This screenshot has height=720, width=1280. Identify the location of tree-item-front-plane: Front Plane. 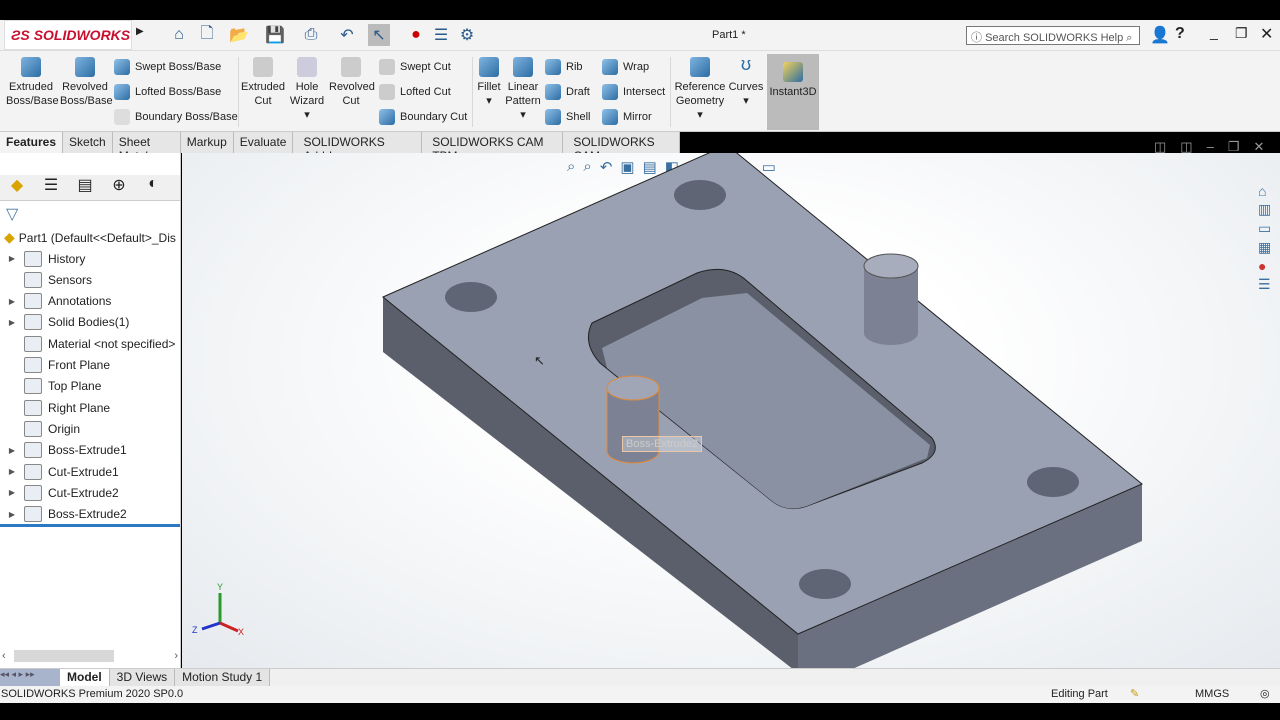
(55, 365).